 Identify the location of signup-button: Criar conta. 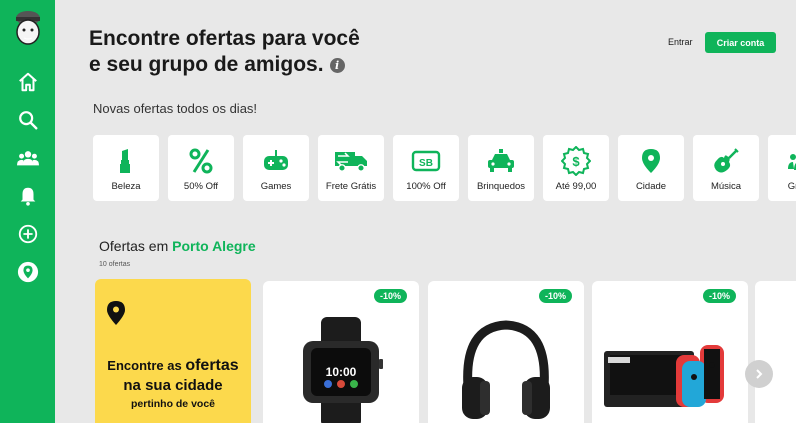
(740, 42).